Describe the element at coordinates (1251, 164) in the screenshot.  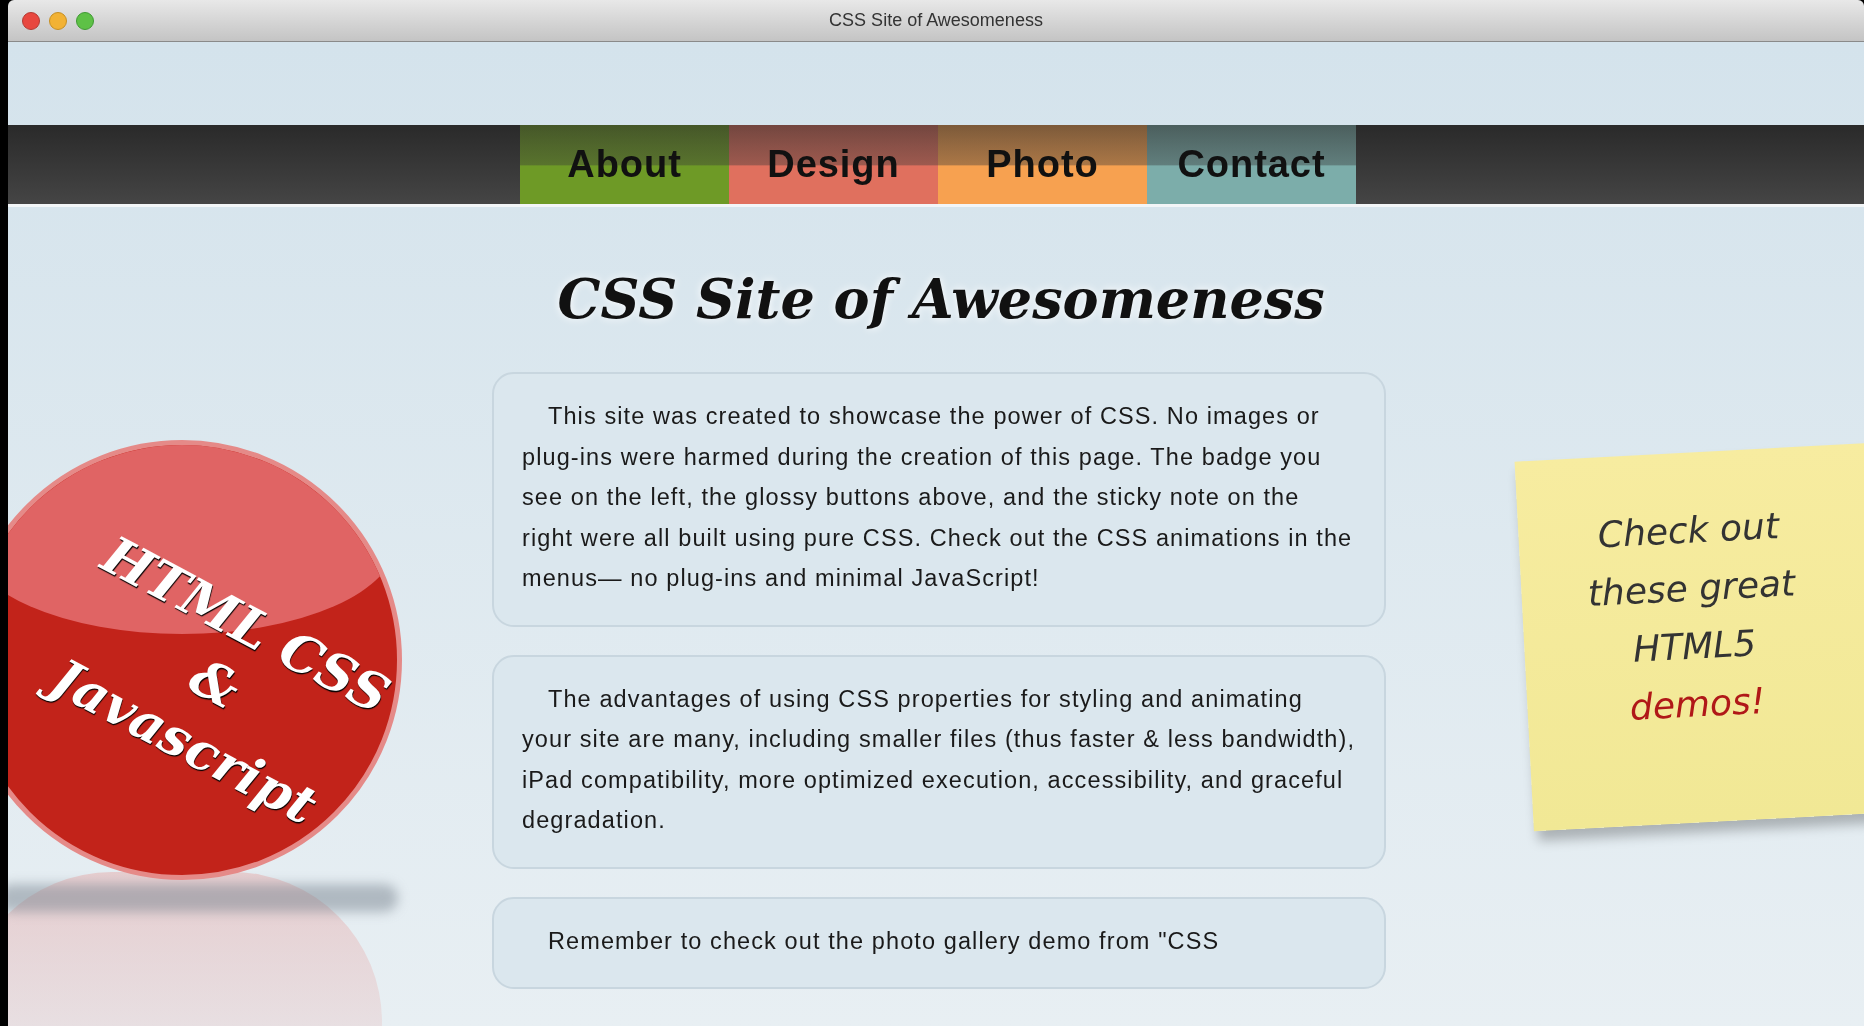
I see `nav-tab: Contact` at that location.